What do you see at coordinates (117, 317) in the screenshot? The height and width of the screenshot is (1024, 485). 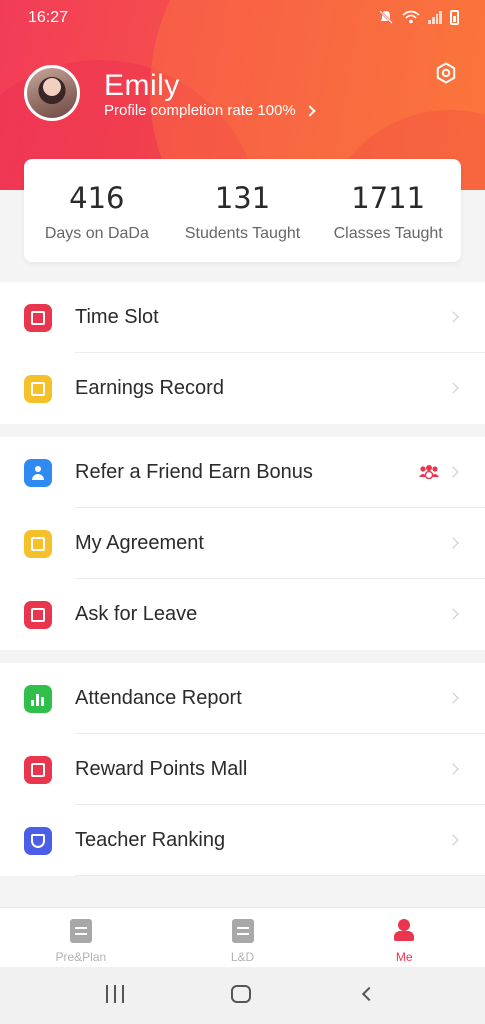 I see `menu-item-label: Time Slot` at bounding box center [117, 317].